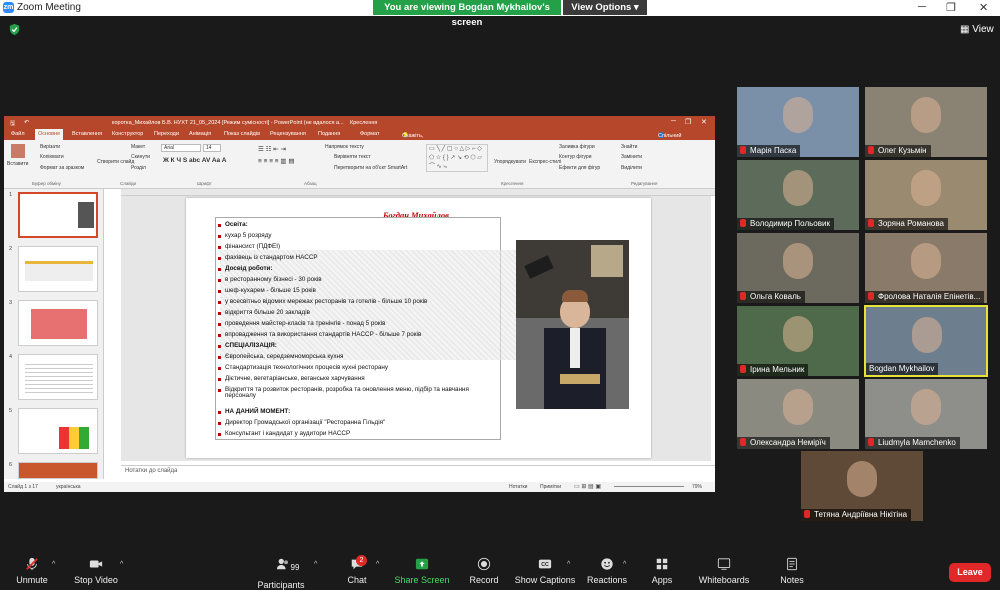 Image resolution: width=1000 pixels, height=590 pixels. I want to click on notes-button: Notes, so click(792, 567).